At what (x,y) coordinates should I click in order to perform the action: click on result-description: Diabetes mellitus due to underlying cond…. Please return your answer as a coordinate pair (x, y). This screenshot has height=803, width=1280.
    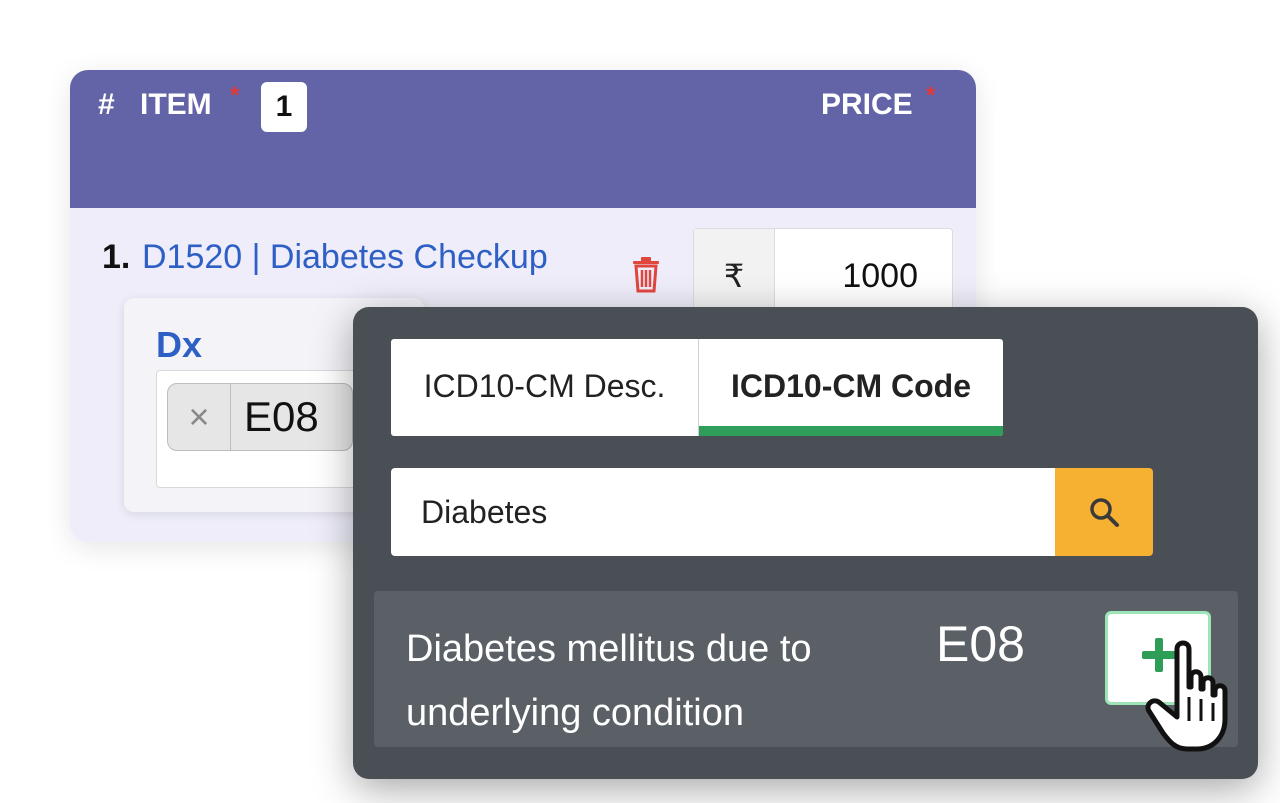
    Looking at the image, I should click on (609, 681).